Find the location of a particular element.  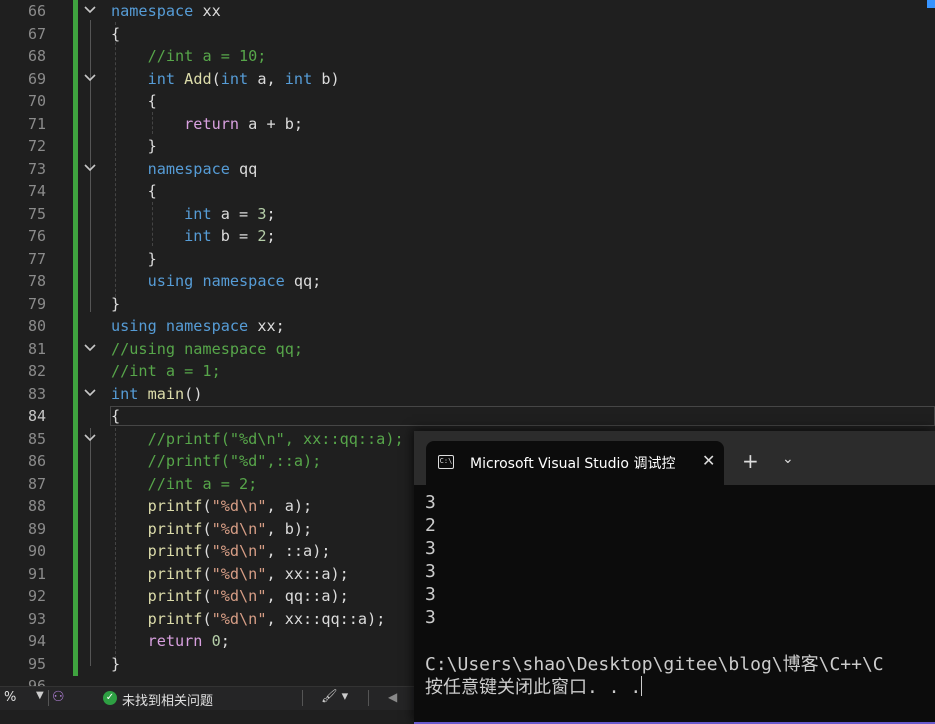

code-line: 80 using namespace xx; is located at coordinates (467, 326).